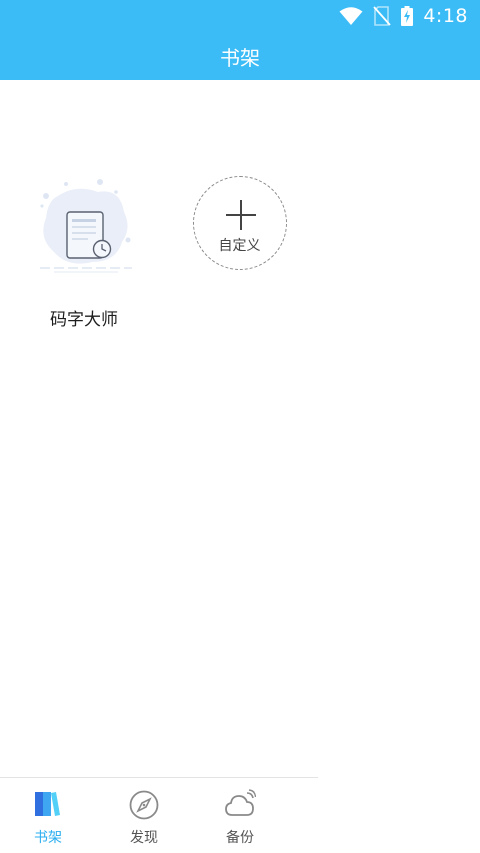 Image resolution: width=480 pixels, height=853 pixels. What do you see at coordinates (351, 16) in the screenshot?
I see `wifi-icon` at bounding box center [351, 16].